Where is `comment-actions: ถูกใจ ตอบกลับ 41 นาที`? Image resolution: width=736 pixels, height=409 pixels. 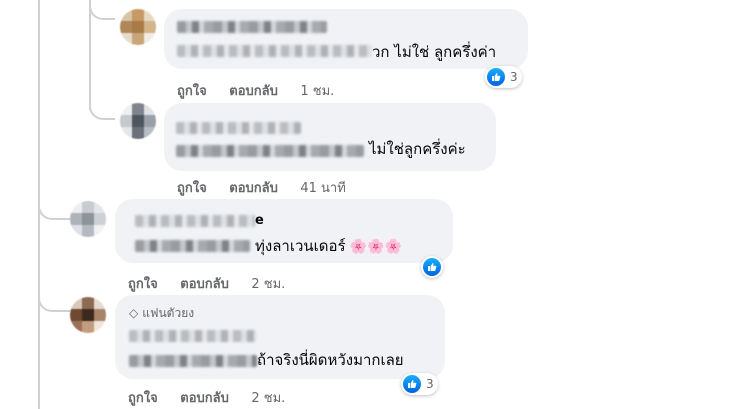
comment-actions: ถูกใจ ตอบกลับ 41 นาที is located at coordinates (270, 187).